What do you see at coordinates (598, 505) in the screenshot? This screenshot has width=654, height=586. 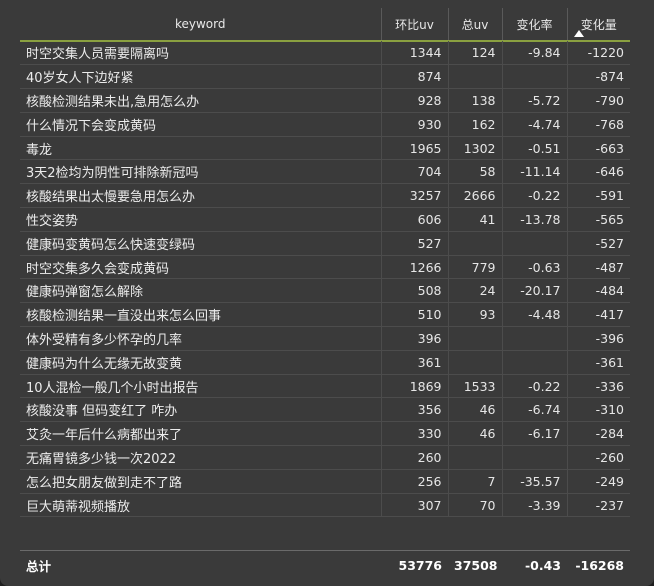 I see `cell-delta: -237` at bounding box center [598, 505].